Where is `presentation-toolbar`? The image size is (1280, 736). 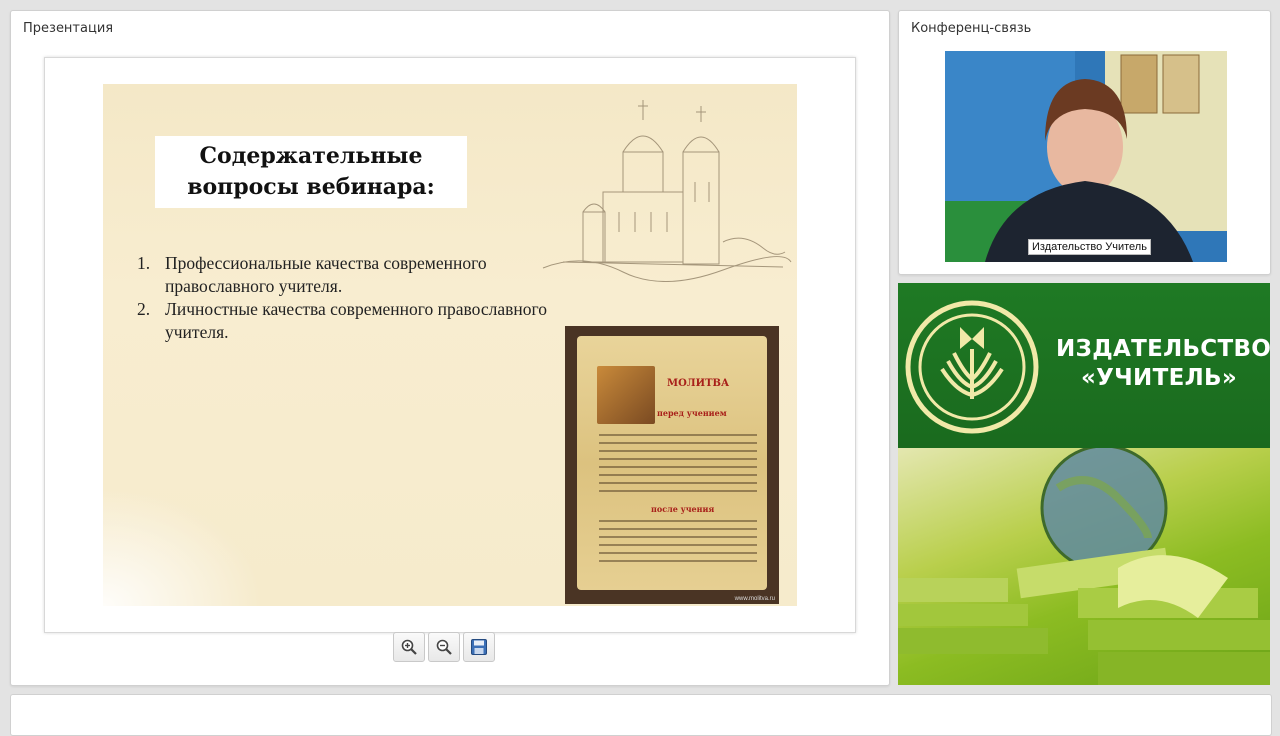
presentation-toolbar is located at coordinates (444, 647).